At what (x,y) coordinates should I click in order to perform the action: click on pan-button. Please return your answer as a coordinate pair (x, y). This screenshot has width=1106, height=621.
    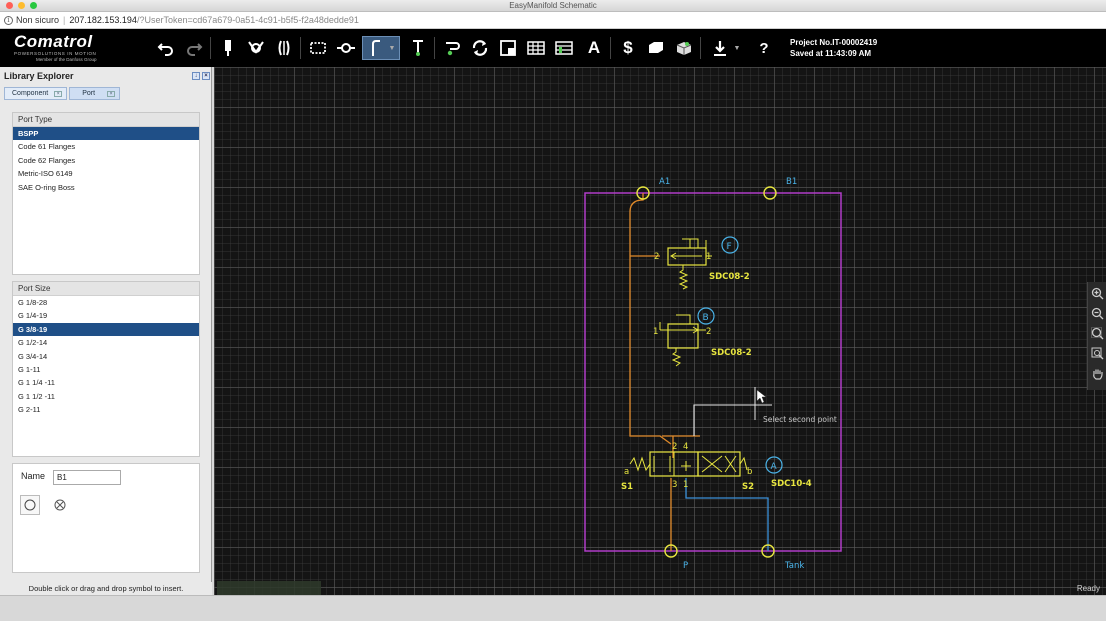
    Looking at the image, I should click on (1097, 373).